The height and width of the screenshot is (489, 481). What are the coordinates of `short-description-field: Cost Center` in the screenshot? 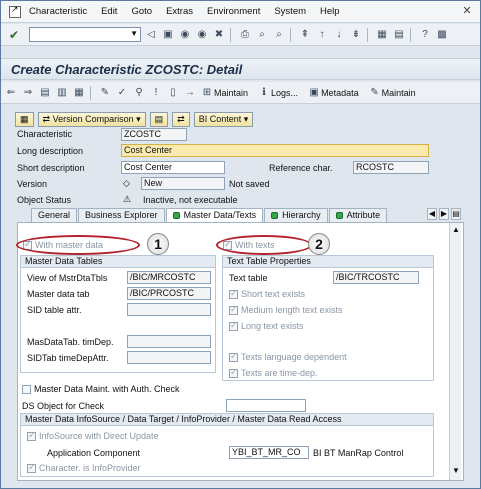 It's located at (173, 167).